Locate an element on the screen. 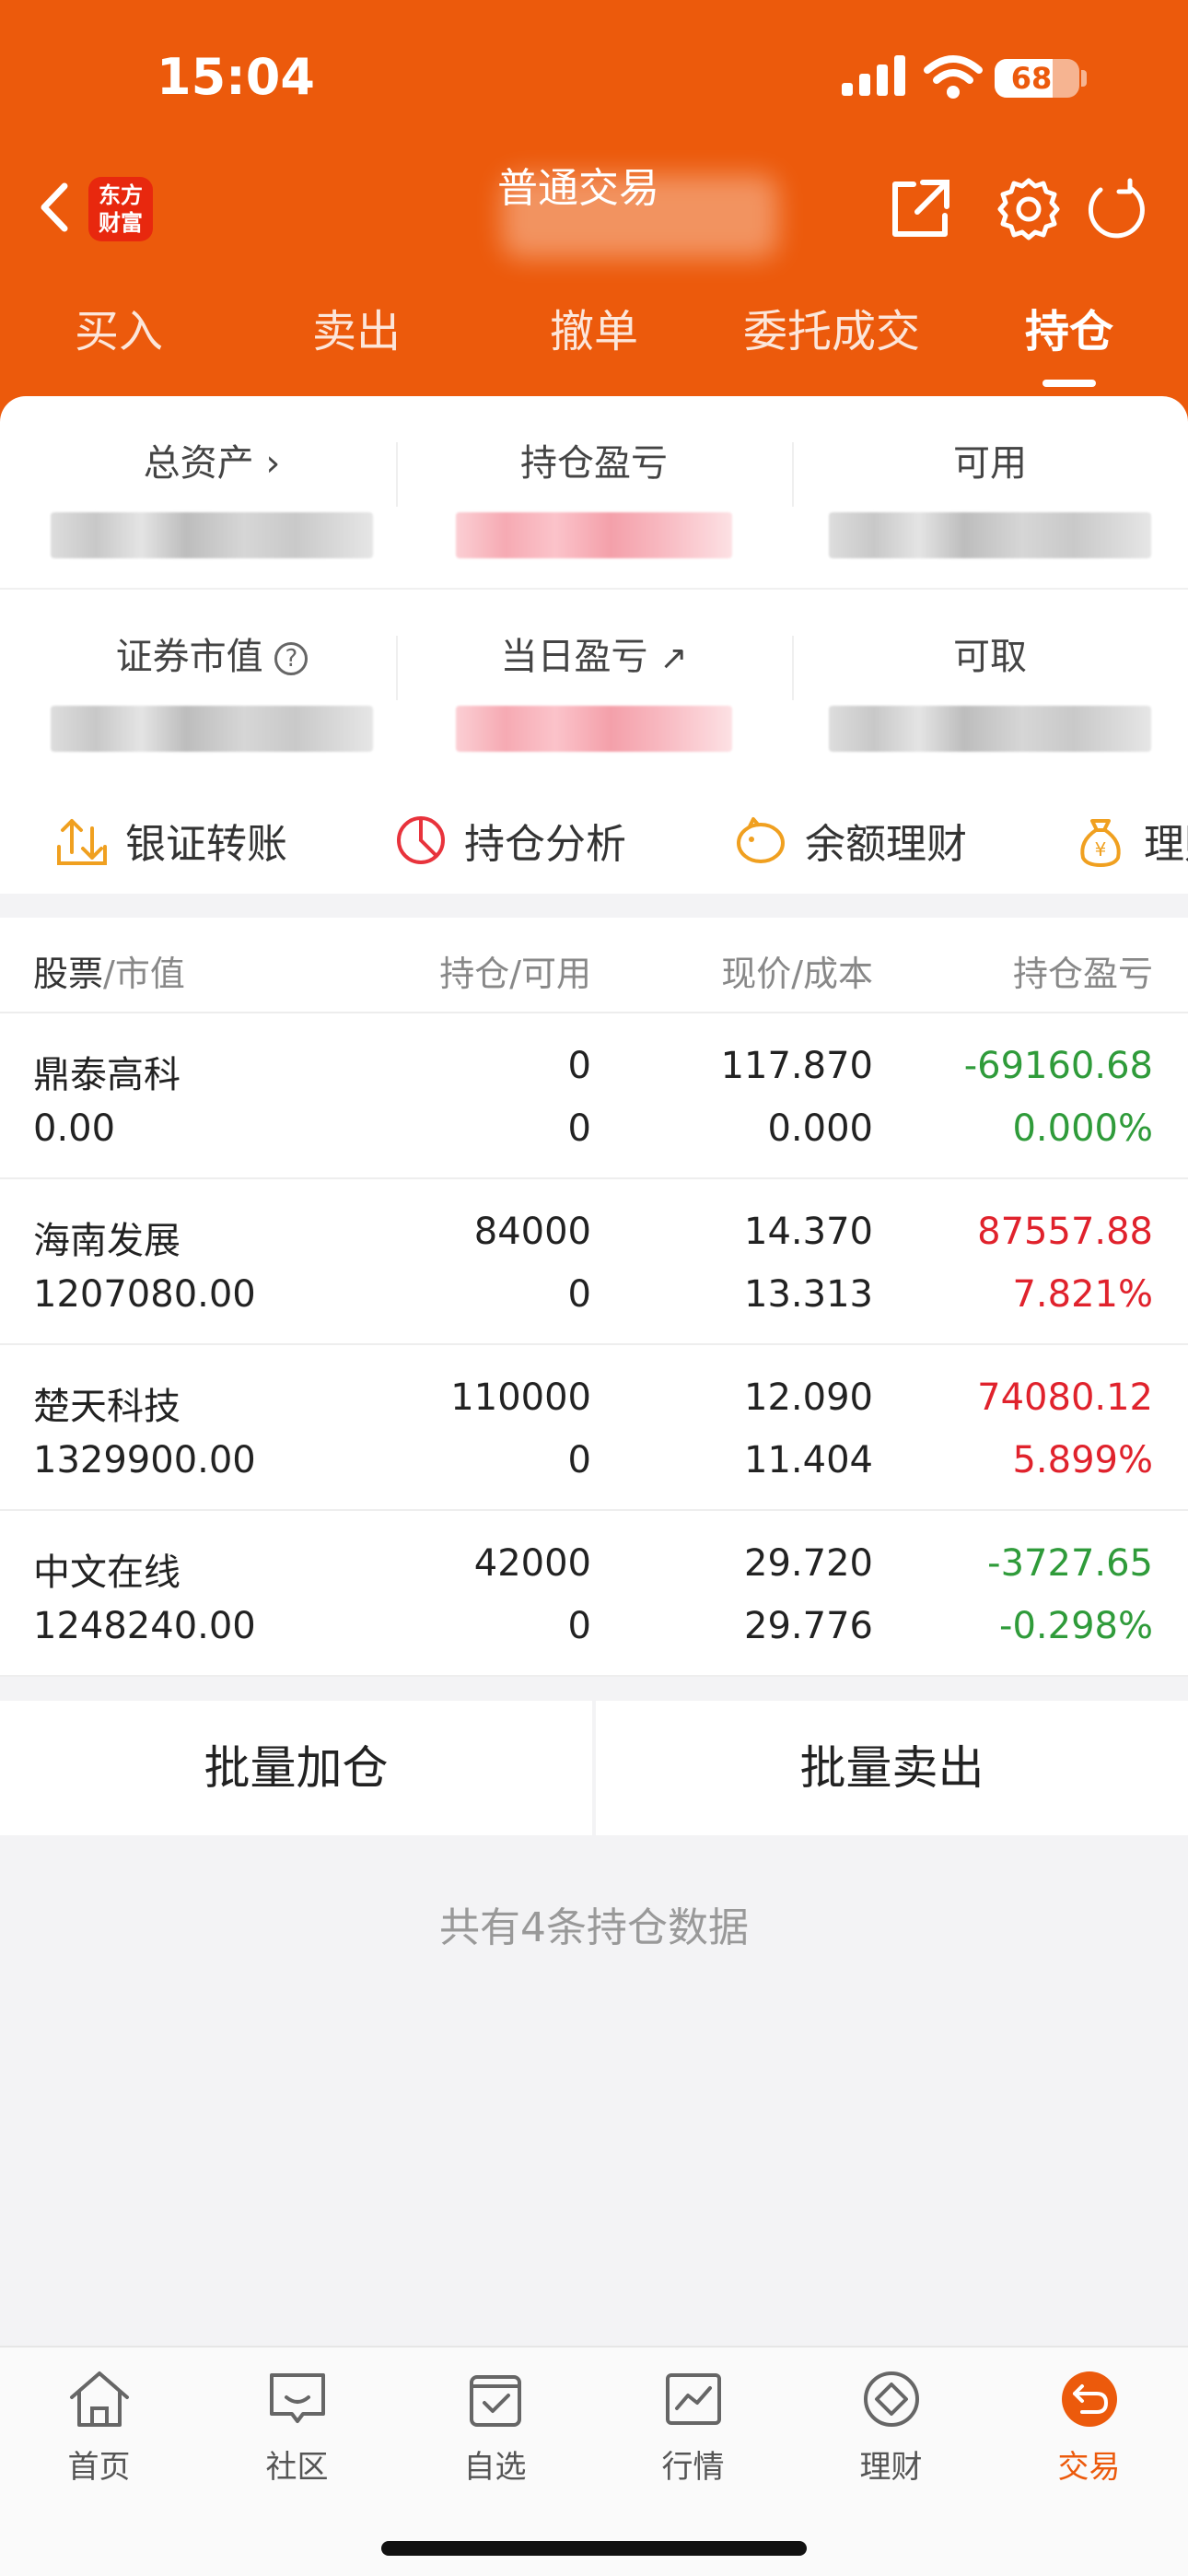 This screenshot has width=1188, height=2576. nav-home: 首页 is located at coordinates (99, 2425).